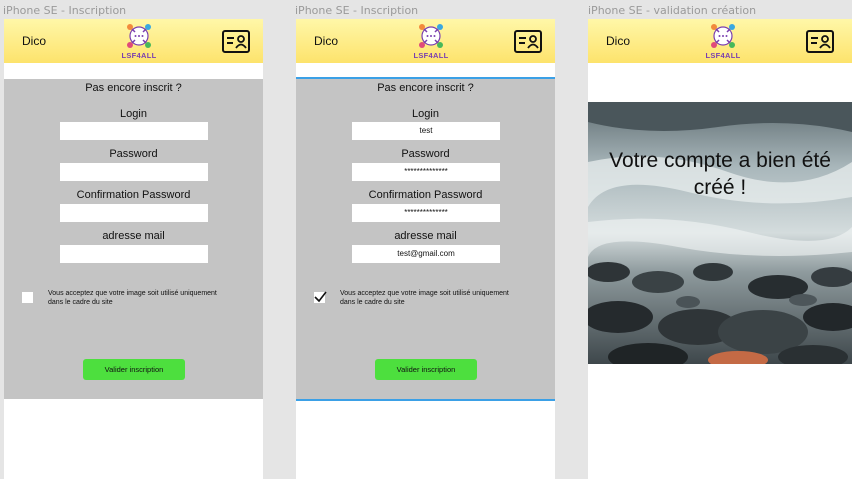  I want to click on email-input, so click(134, 254).